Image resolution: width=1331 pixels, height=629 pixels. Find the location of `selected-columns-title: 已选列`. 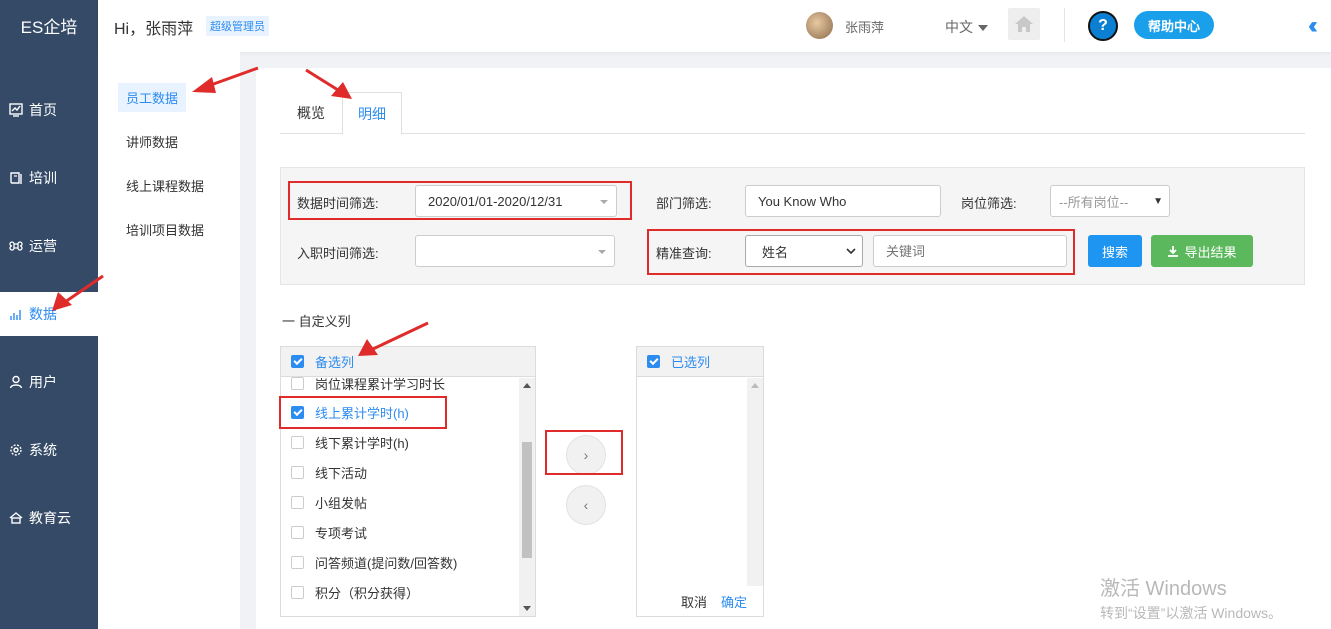

selected-columns-title: 已选列 is located at coordinates (691, 362).